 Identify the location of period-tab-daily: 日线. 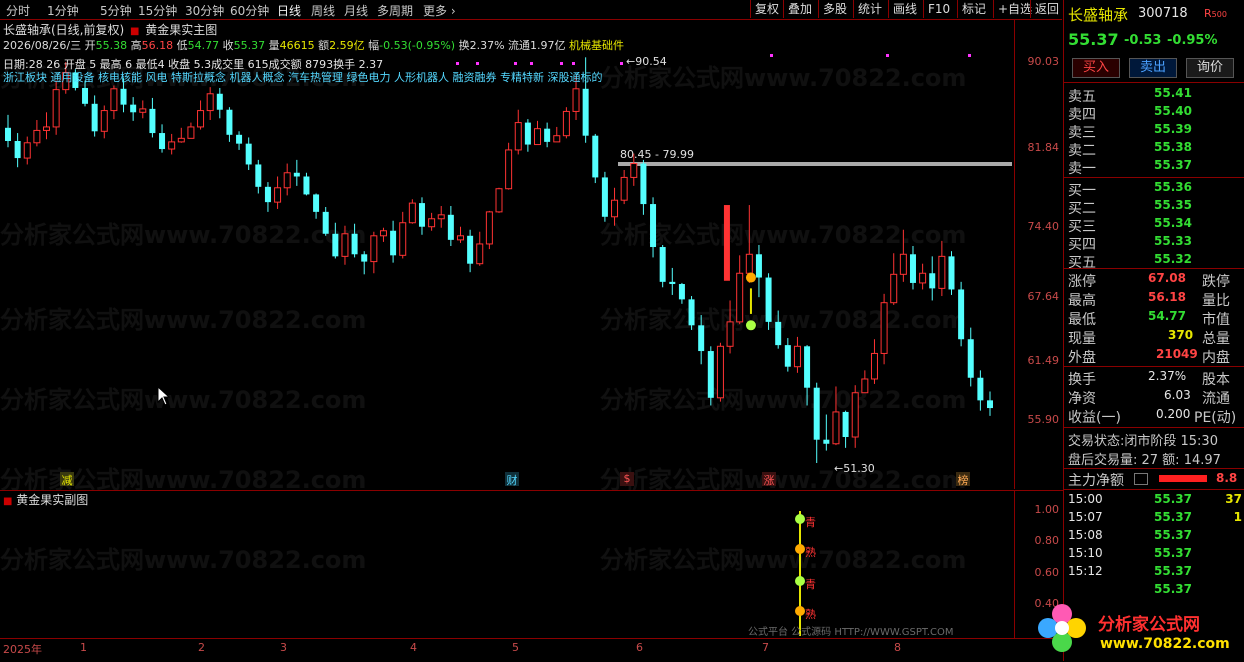
(289, 10).